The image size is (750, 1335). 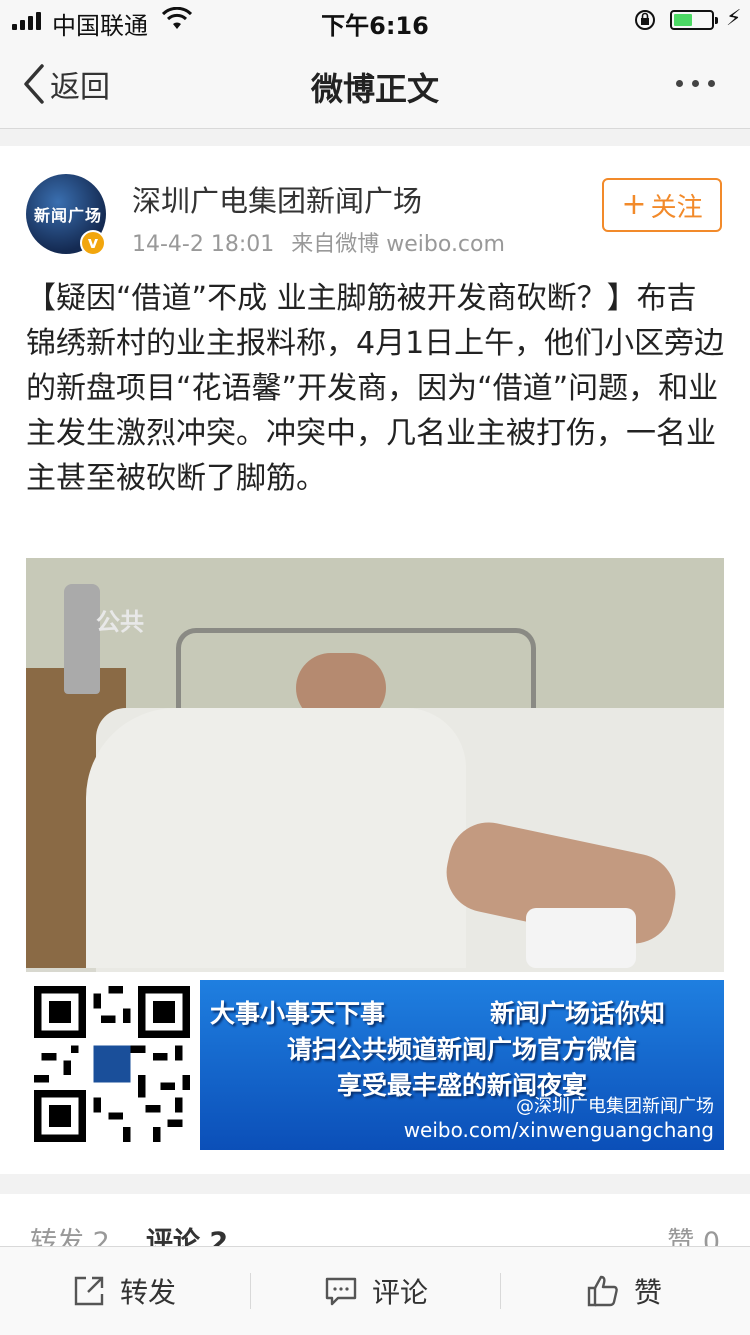 I want to click on post-stats-tabs: 转发 2 评论 2 赞 0, so click(x=375, y=1222).